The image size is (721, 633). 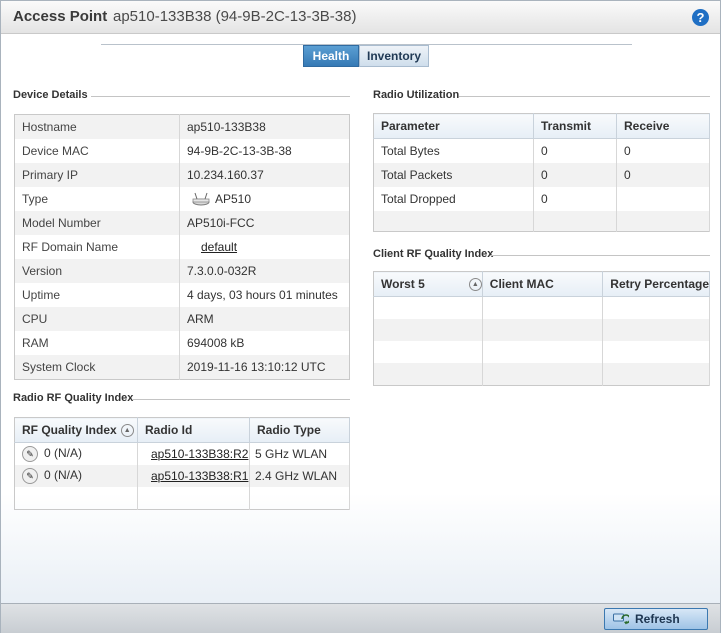 What do you see at coordinates (60, 16) in the screenshot?
I see `page-title: Access Point` at bounding box center [60, 16].